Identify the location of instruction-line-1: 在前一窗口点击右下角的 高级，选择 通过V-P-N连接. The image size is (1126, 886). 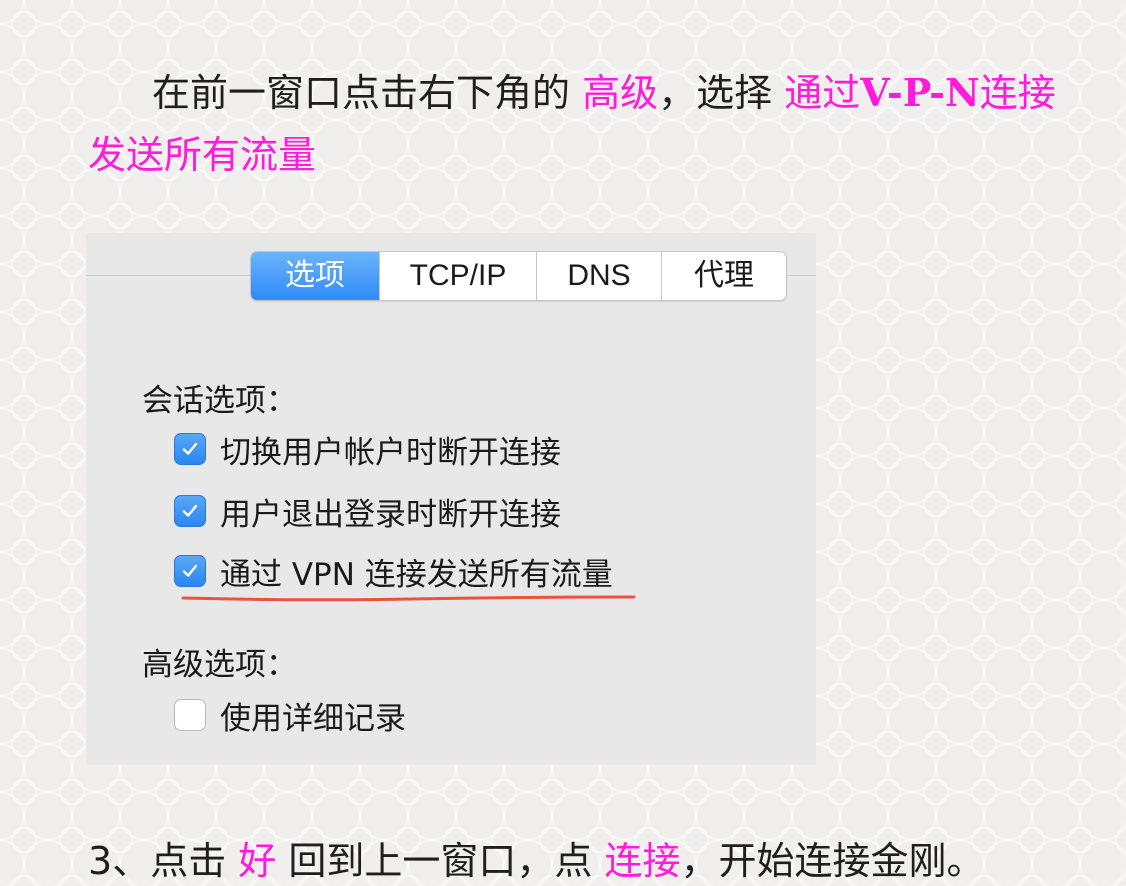
(572, 89).